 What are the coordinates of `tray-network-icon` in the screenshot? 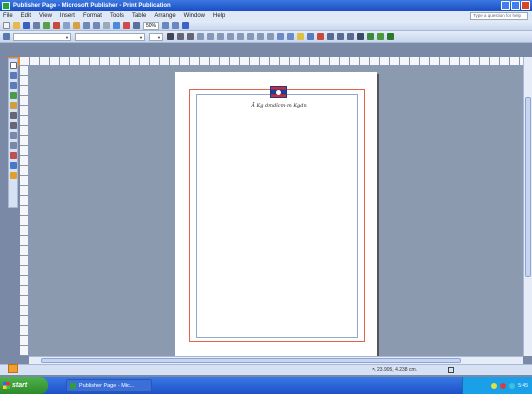 It's located at (494, 385).